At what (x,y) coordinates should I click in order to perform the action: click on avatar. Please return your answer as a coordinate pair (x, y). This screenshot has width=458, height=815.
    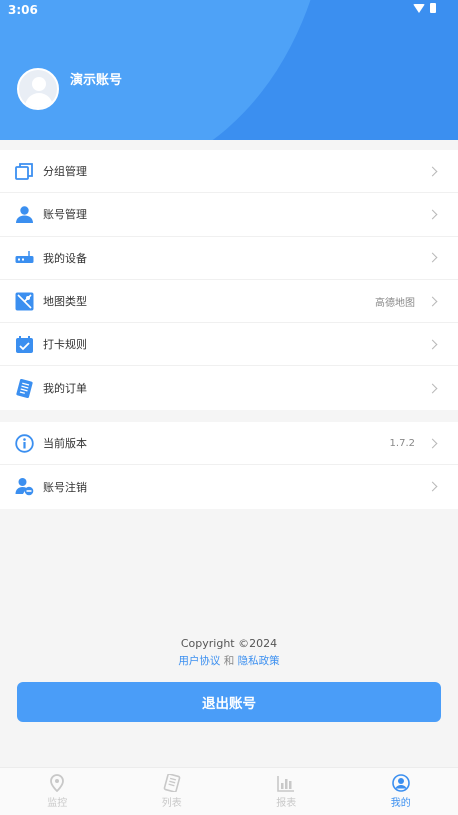
    Looking at the image, I should click on (38, 89).